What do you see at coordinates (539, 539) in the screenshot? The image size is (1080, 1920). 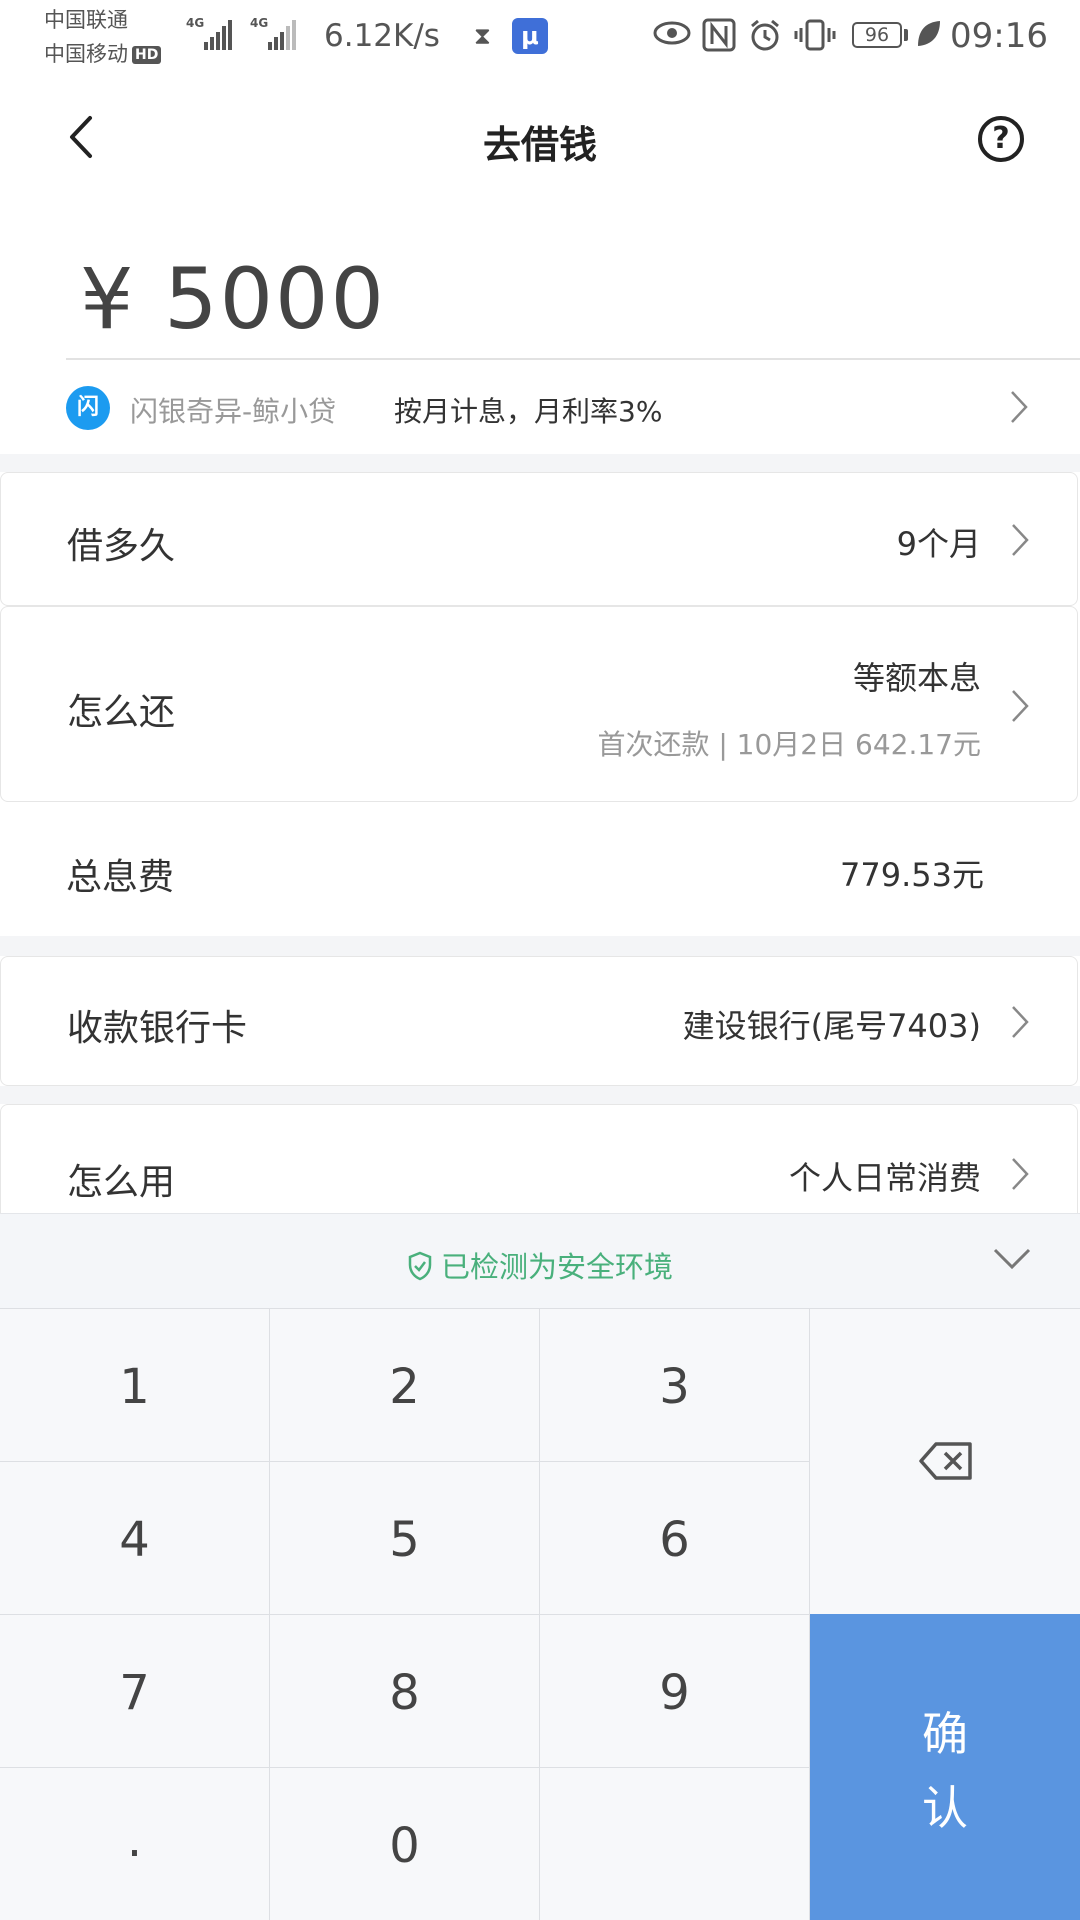 I see `loan-duration-row: 借多久 9个月` at bounding box center [539, 539].